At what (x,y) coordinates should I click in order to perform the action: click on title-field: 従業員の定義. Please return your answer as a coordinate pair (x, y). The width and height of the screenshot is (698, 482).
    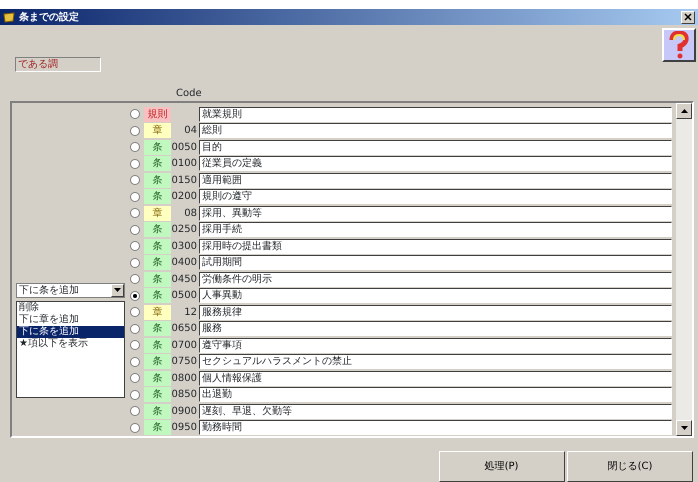
    Looking at the image, I should click on (435, 164).